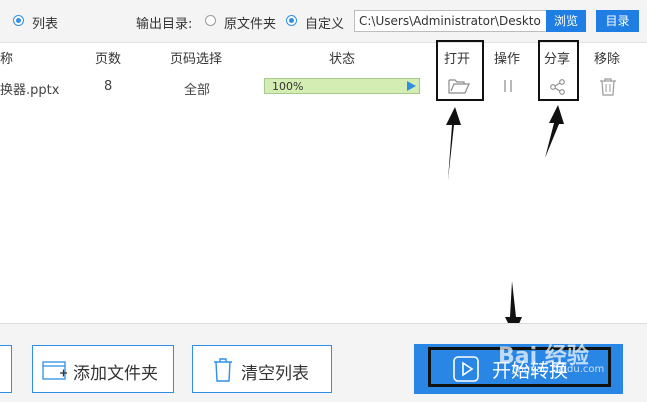  What do you see at coordinates (554, 131) in the screenshot?
I see `arrow-share` at bounding box center [554, 131].